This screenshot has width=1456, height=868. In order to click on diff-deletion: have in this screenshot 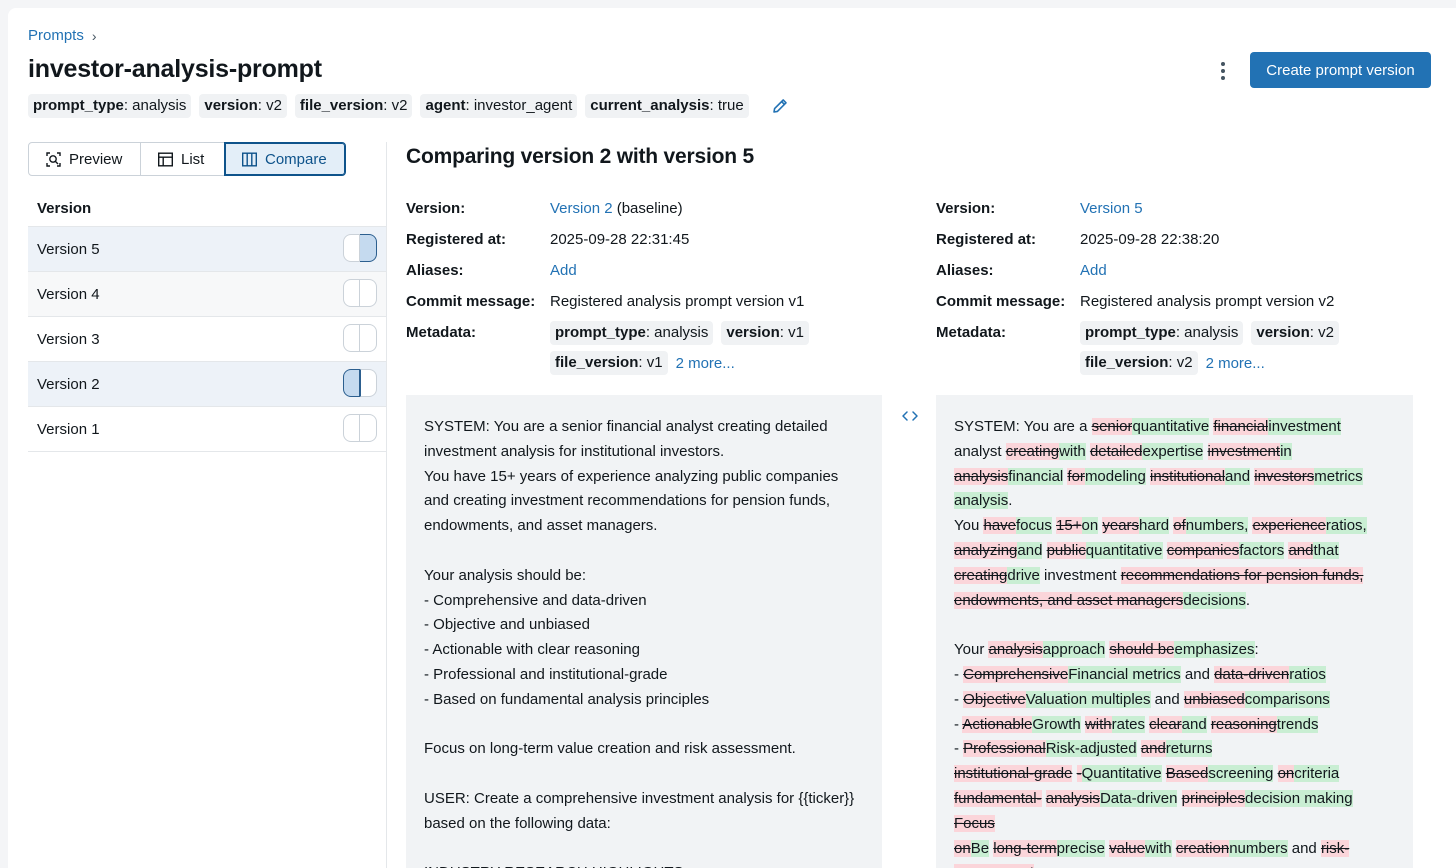, I will do `click(1000, 526)`.